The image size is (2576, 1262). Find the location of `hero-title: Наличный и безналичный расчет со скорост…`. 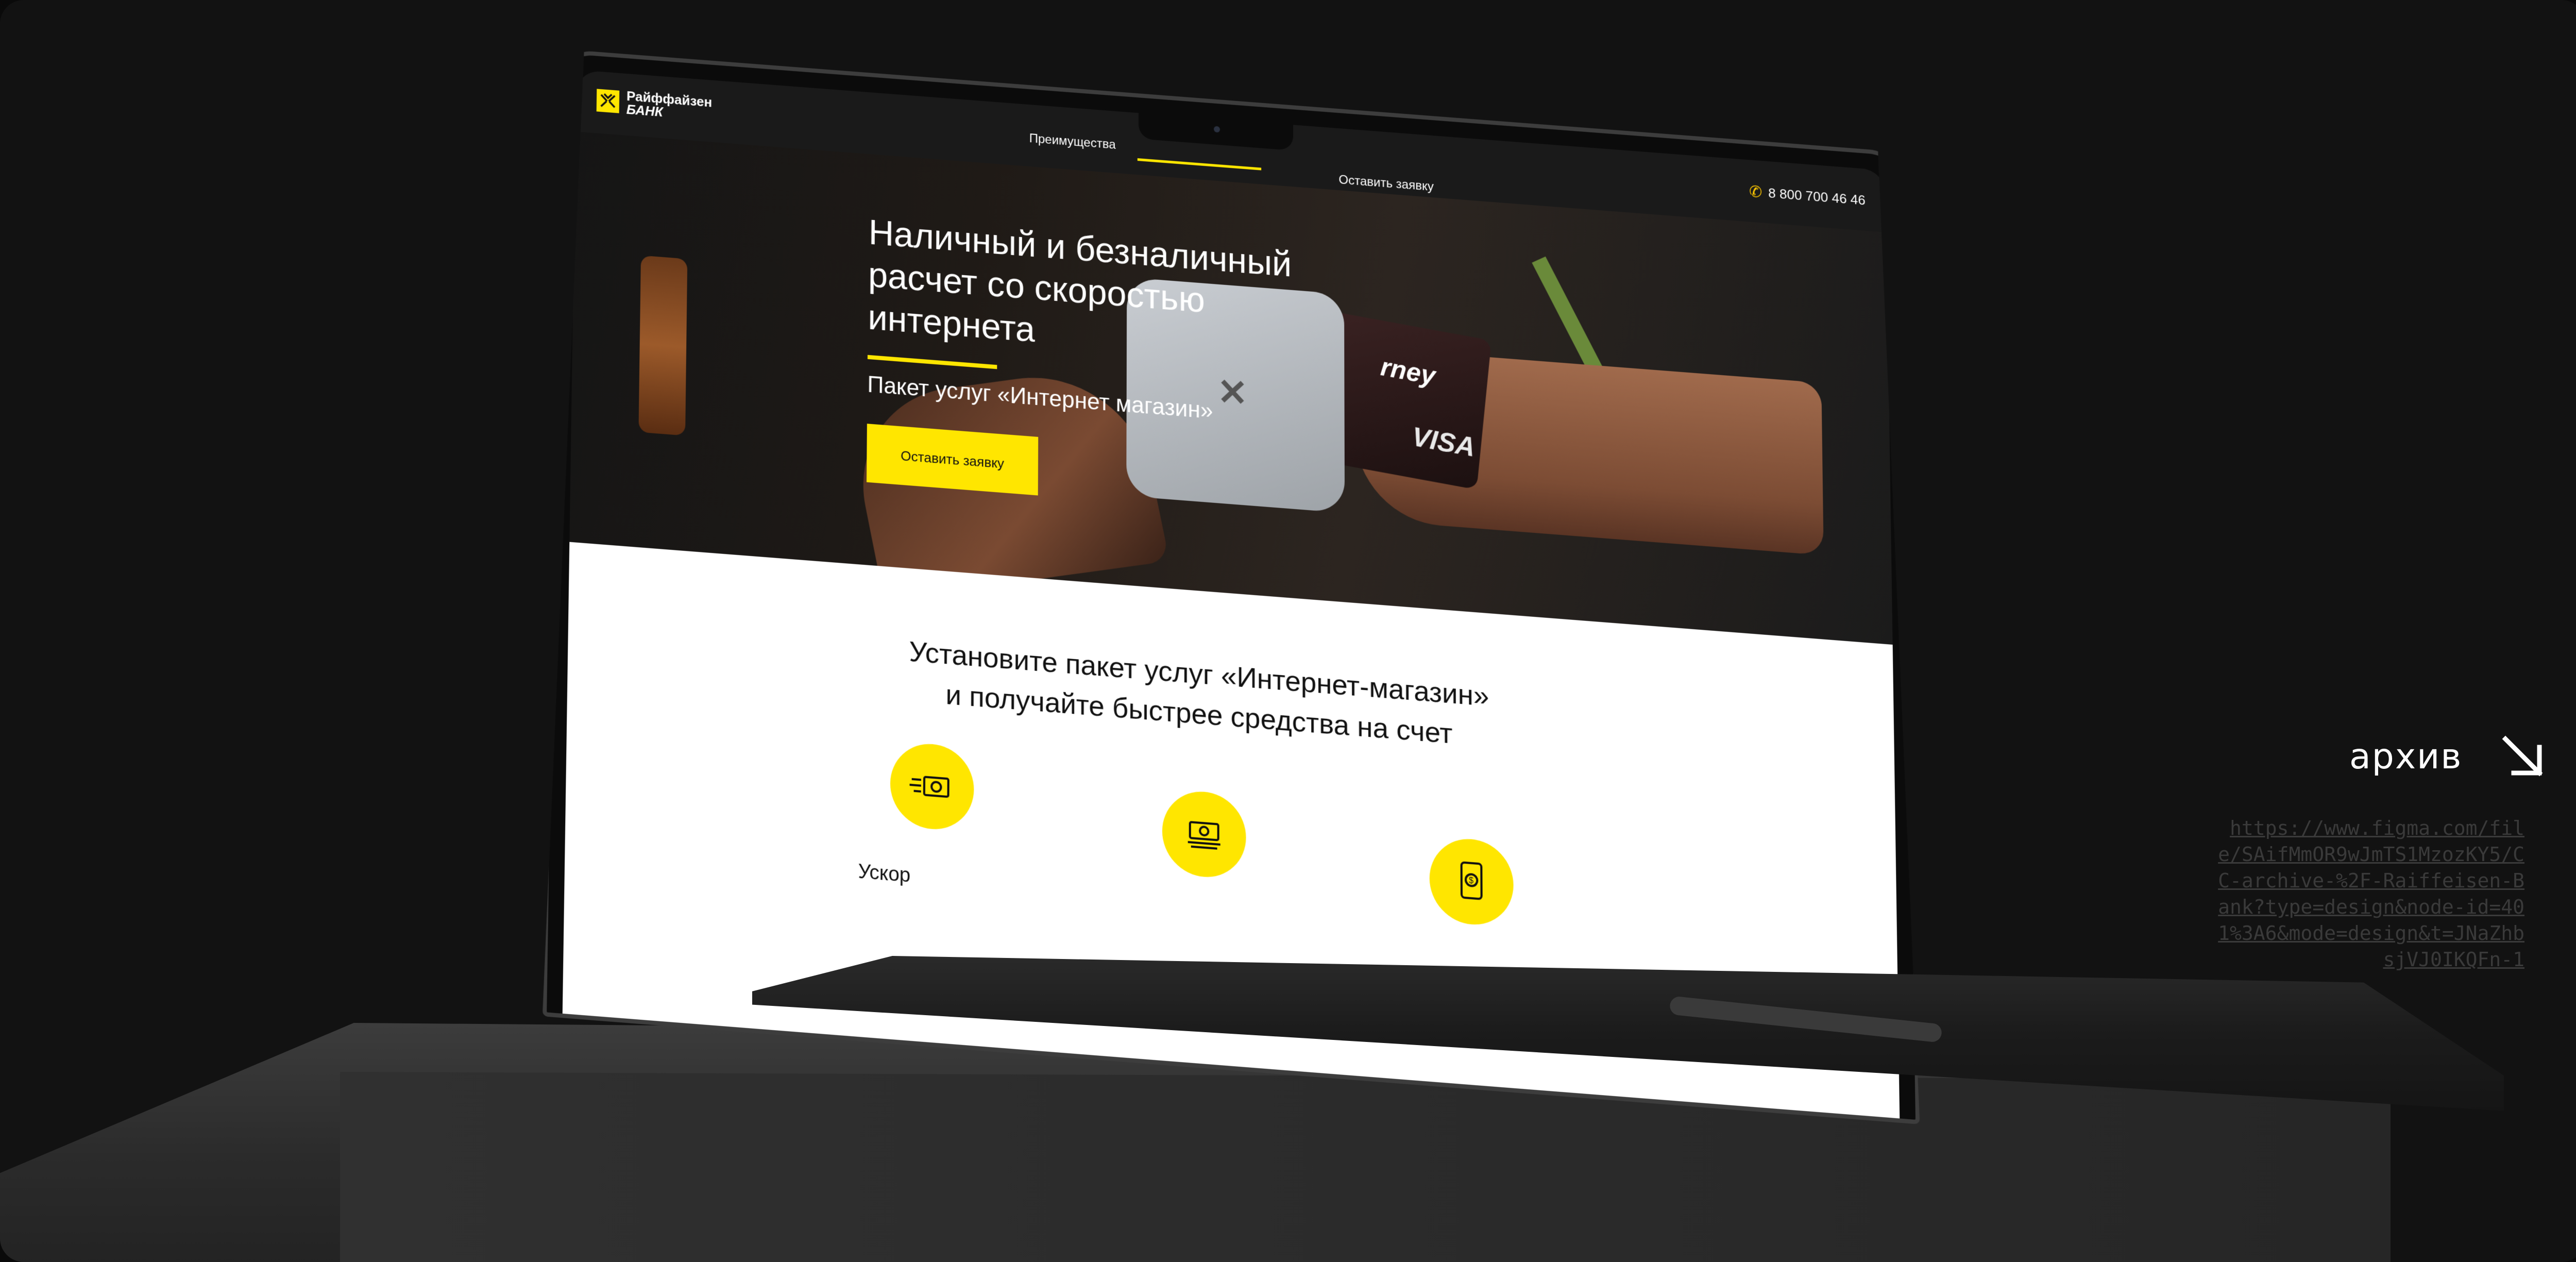

hero-title: Наличный и безналичный расчет со скорост… is located at coordinates (1080, 281).